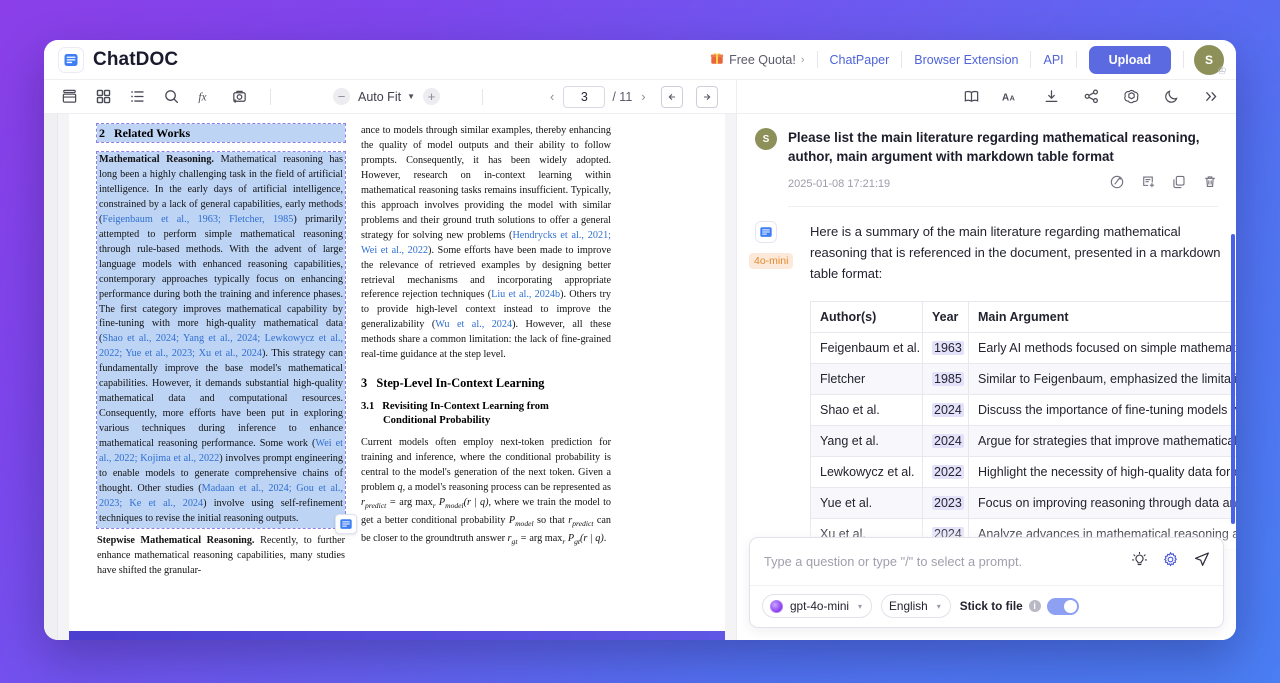 The height and width of the screenshot is (683, 1280). Describe the element at coordinates (346, 524) in the screenshot. I see `document-lines-icon` at that location.